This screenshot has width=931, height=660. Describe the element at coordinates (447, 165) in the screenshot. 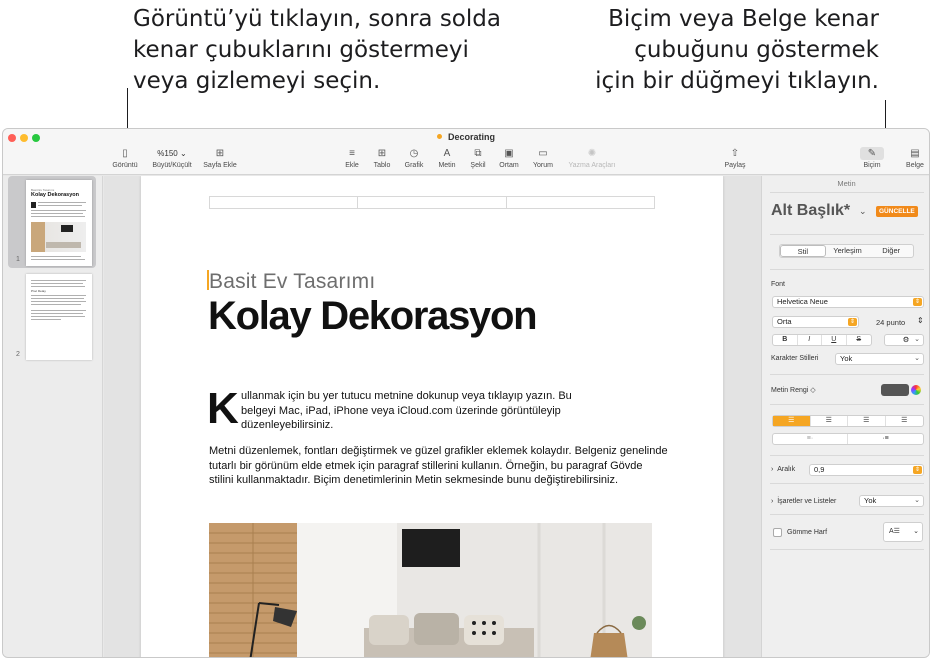

I see `text-label: Metin` at that location.